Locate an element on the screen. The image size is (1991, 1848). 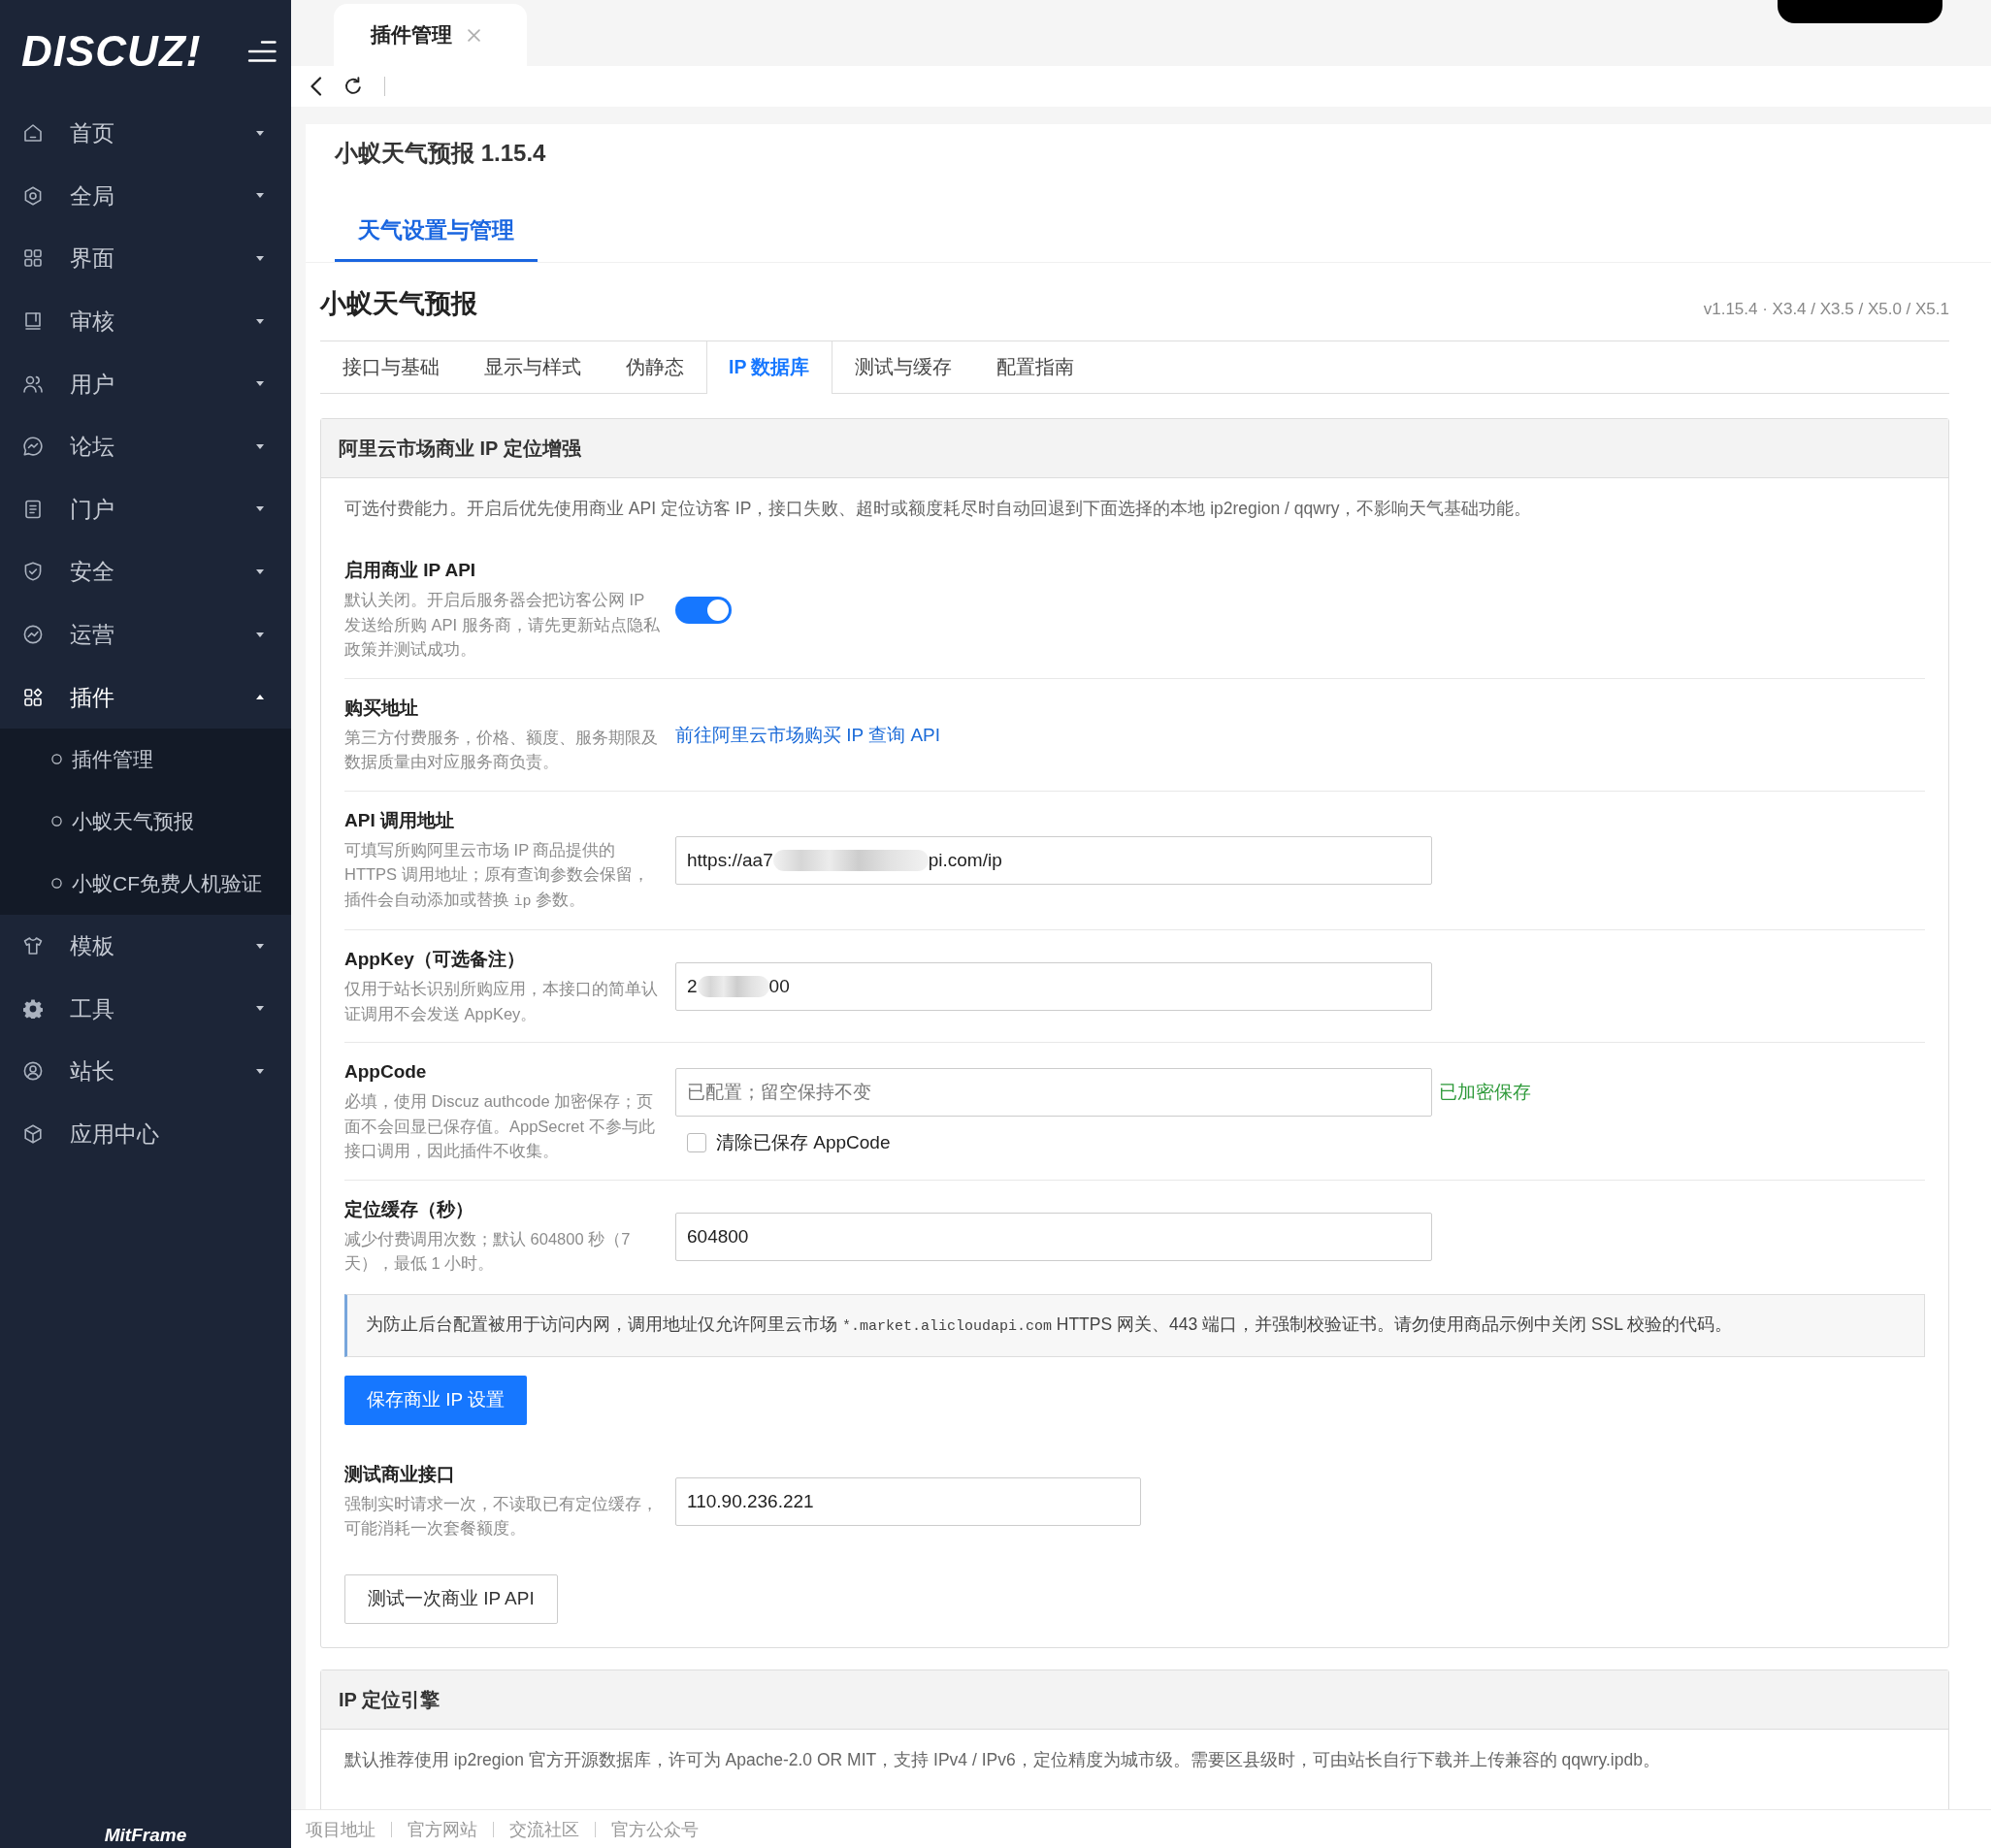
input-field: 604800 is located at coordinates (1054, 1236).